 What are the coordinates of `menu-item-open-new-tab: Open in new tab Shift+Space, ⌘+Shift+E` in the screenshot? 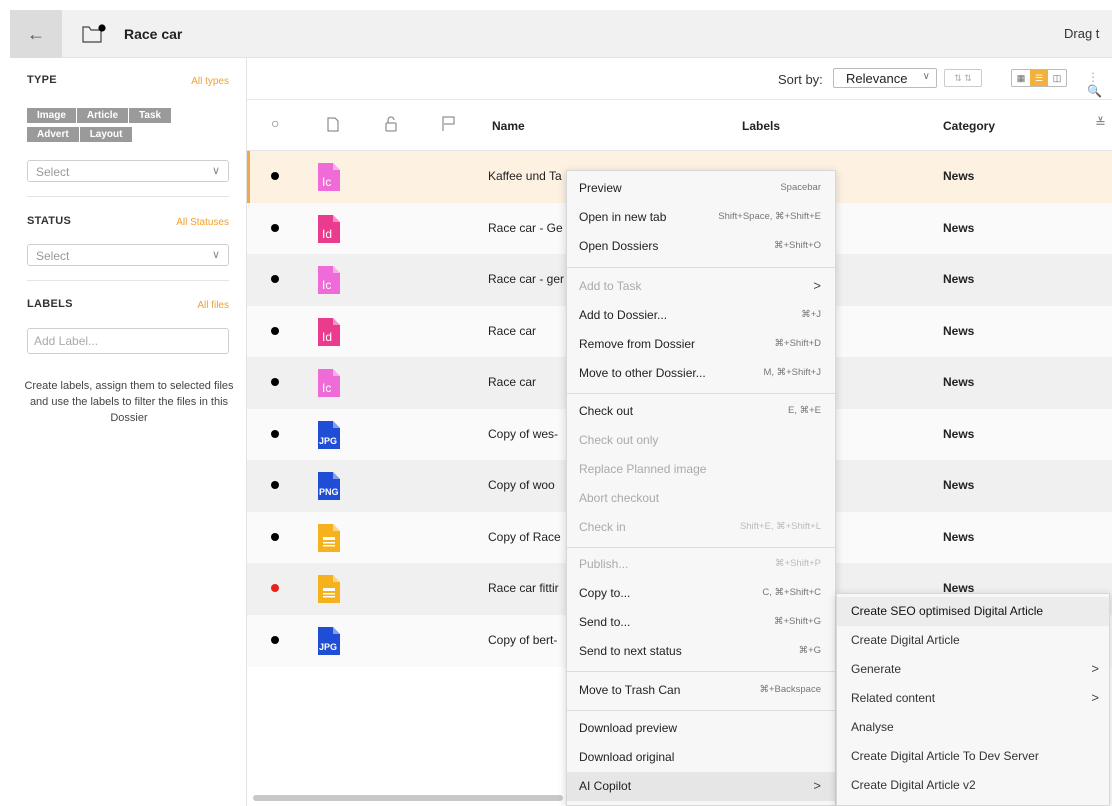 It's located at (701, 217).